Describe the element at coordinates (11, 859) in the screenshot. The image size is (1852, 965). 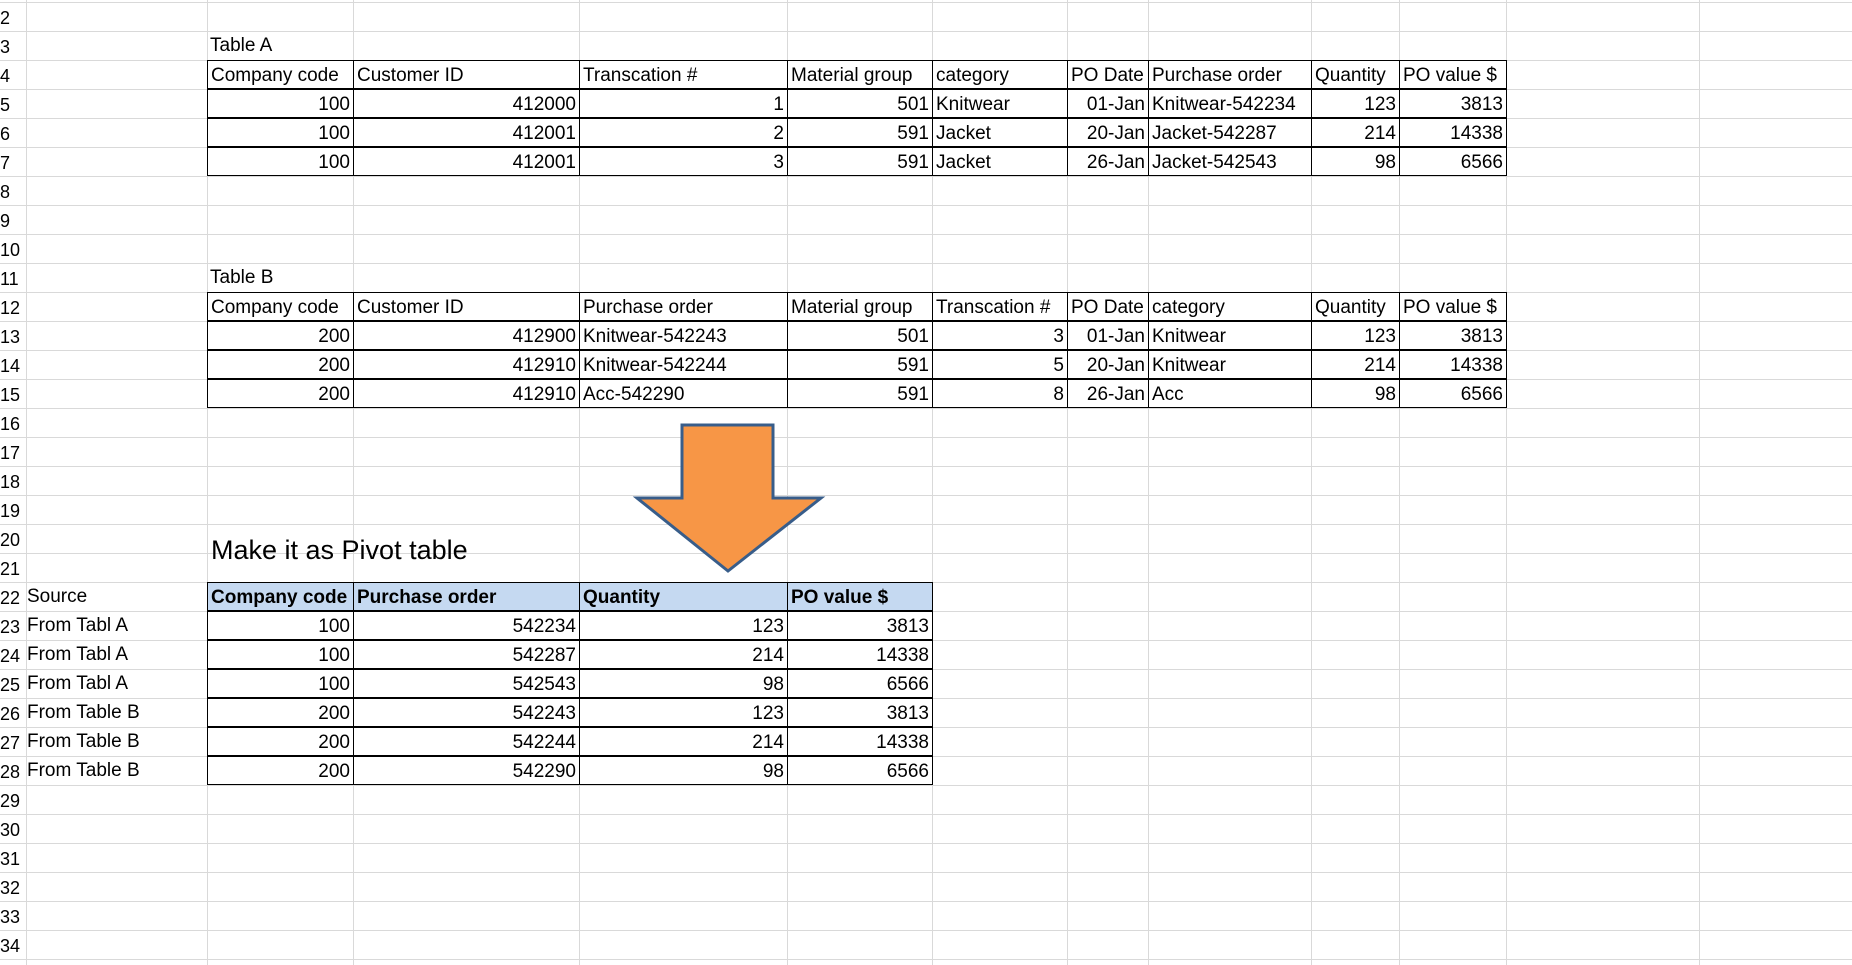
I see `row-number: 31` at that location.